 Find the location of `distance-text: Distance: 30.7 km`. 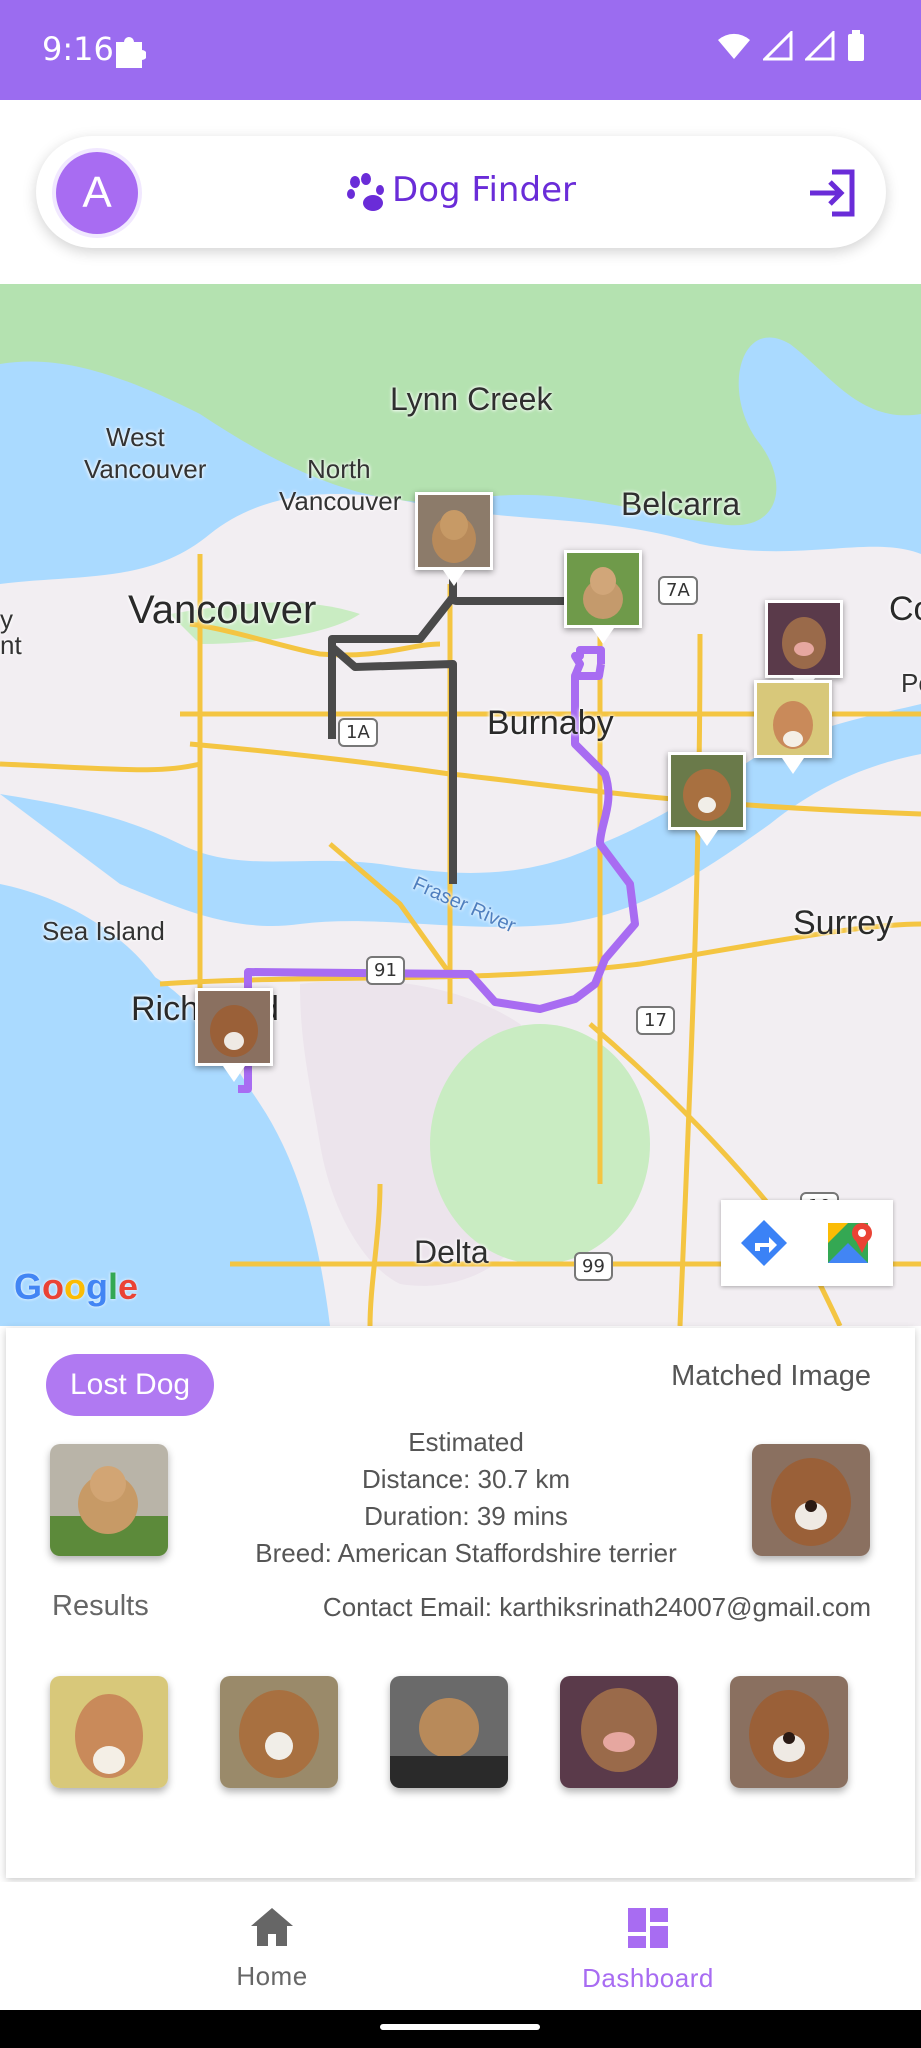

distance-text: Distance: 30.7 km is located at coordinates (466, 1479).